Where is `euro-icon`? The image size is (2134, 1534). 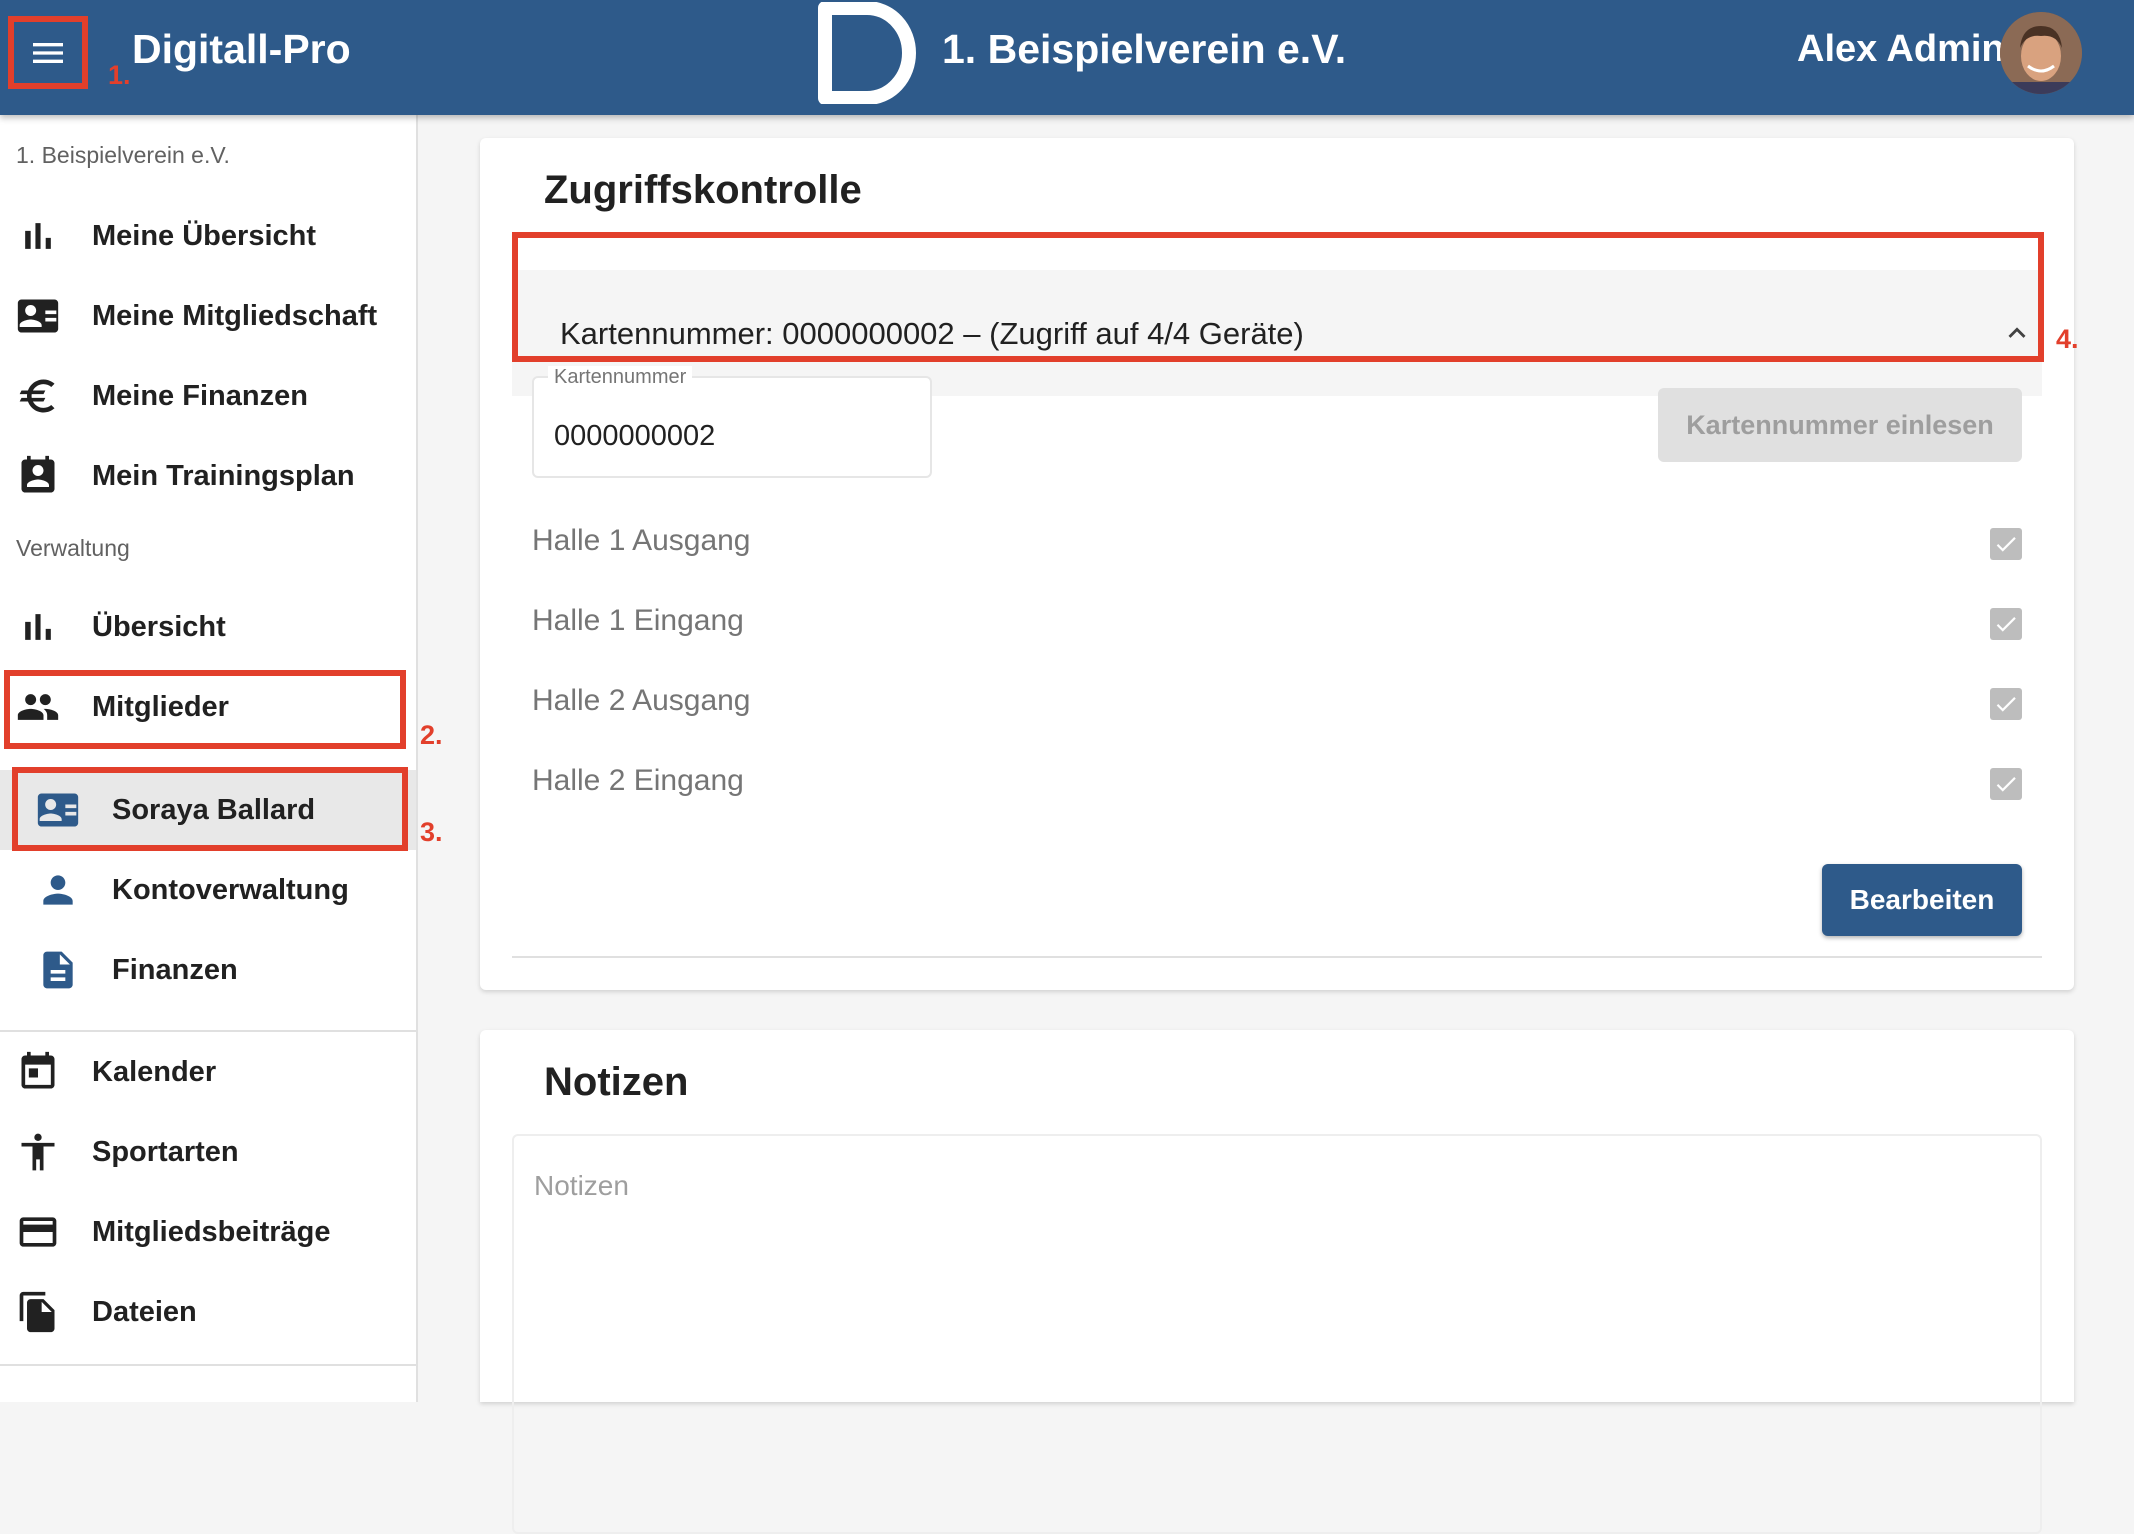 euro-icon is located at coordinates (38, 396).